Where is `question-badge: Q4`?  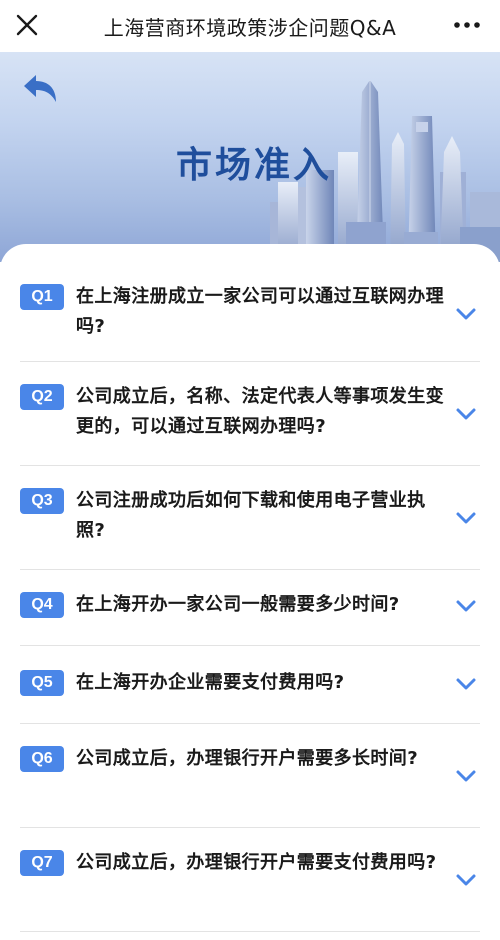
question-badge: Q4 is located at coordinates (42, 605).